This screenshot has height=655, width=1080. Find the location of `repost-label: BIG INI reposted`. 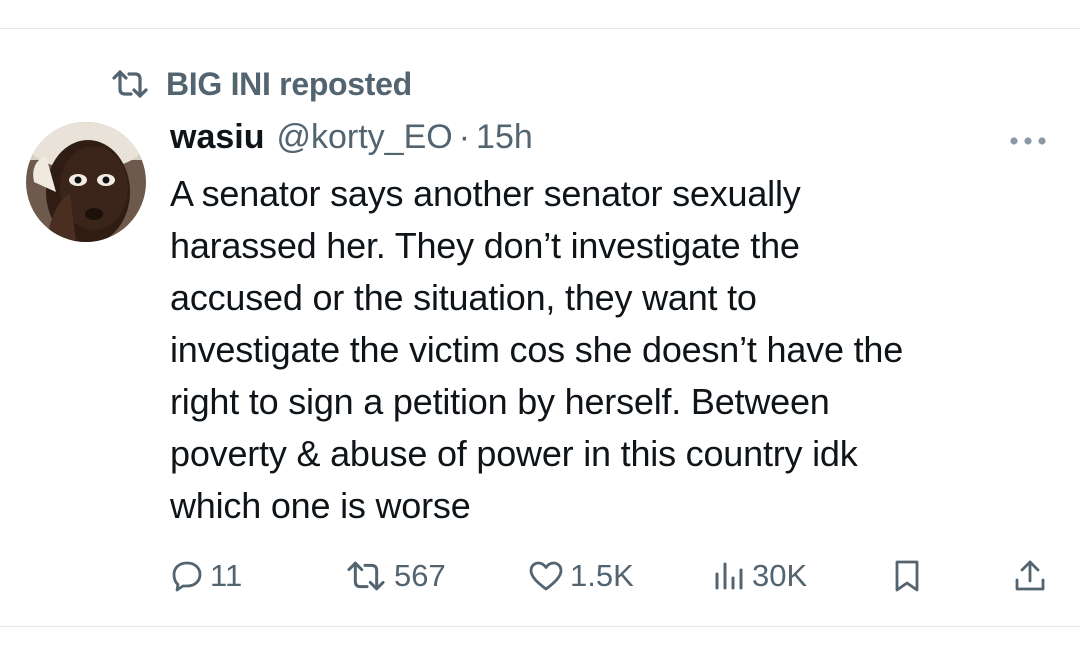

repost-label: BIG INI reposted is located at coordinates (289, 83).